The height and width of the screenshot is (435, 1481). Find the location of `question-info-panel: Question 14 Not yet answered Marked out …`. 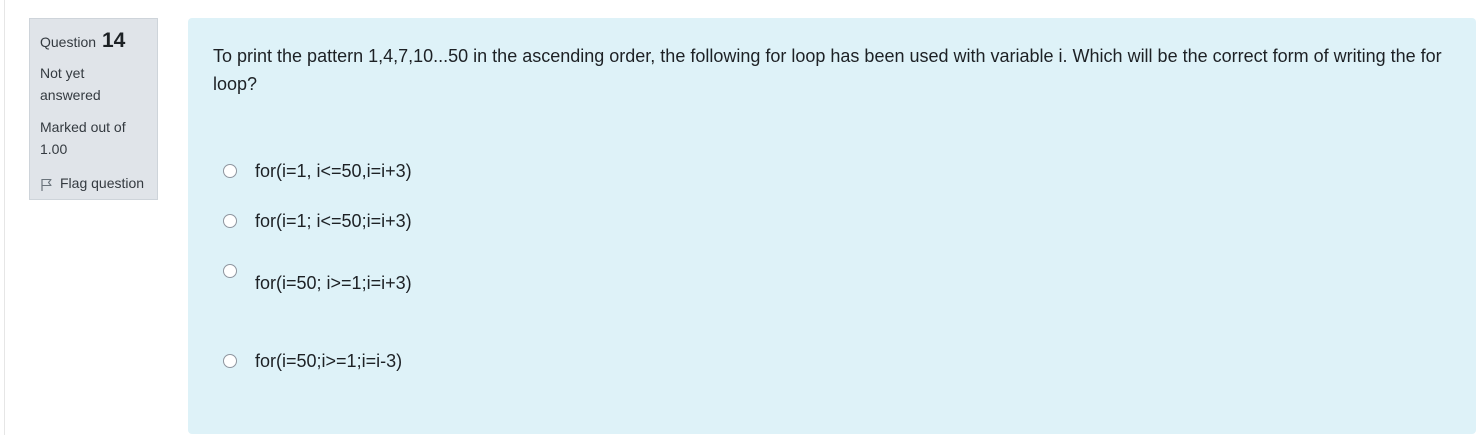

question-info-panel: Question 14 Not yet answered Marked out … is located at coordinates (93, 109).